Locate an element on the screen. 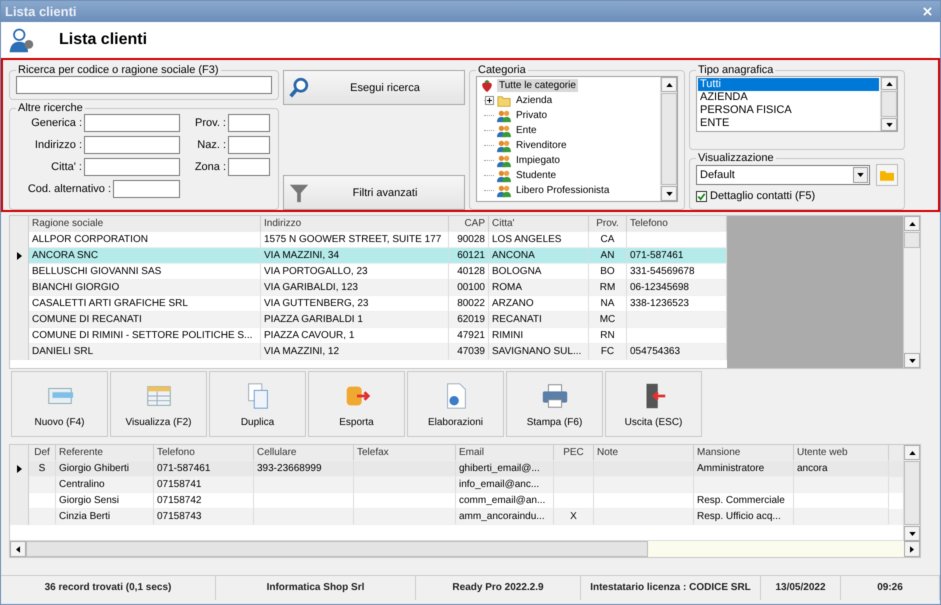 The image size is (941, 605). table-row: S Giorgio Ghiberti 071-587461 393-23668999 ghiberti_email@... Amministratore ancora is located at coordinates (456, 469).